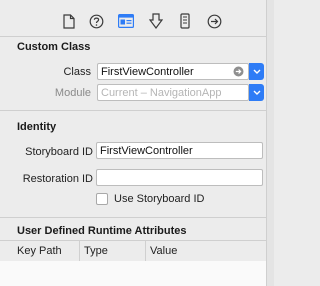 The width and height of the screenshot is (320, 286). Describe the element at coordinates (173, 92) in the screenshot. I see `module-field: Current – NavigationApp` at that location.